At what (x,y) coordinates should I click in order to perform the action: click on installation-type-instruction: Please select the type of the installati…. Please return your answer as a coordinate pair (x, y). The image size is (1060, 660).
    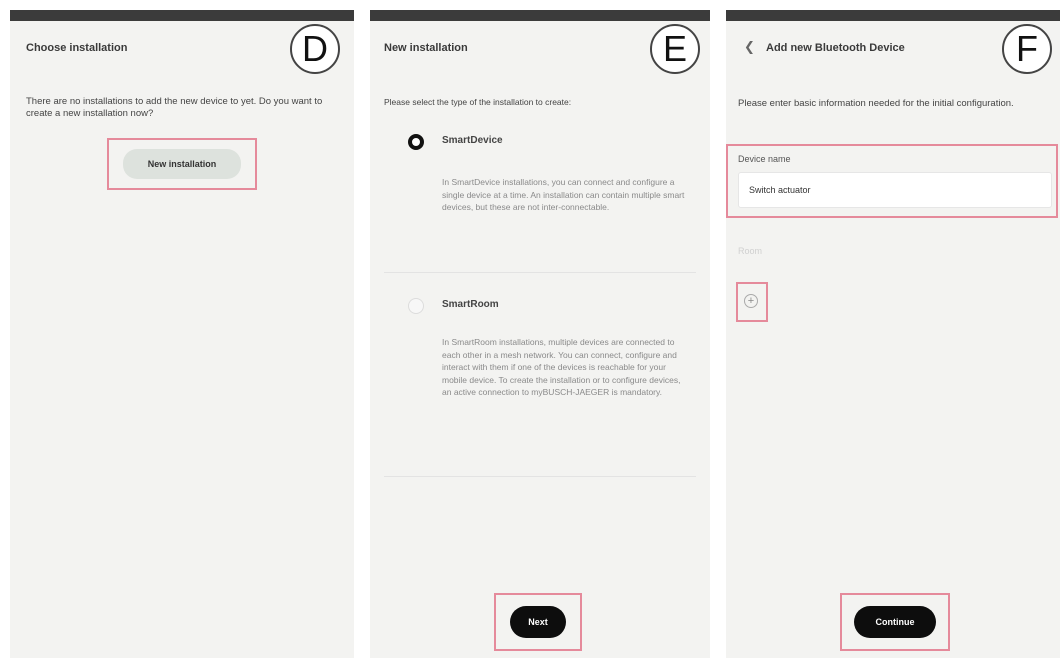
    Looking at the image, I should click on (478, 102).